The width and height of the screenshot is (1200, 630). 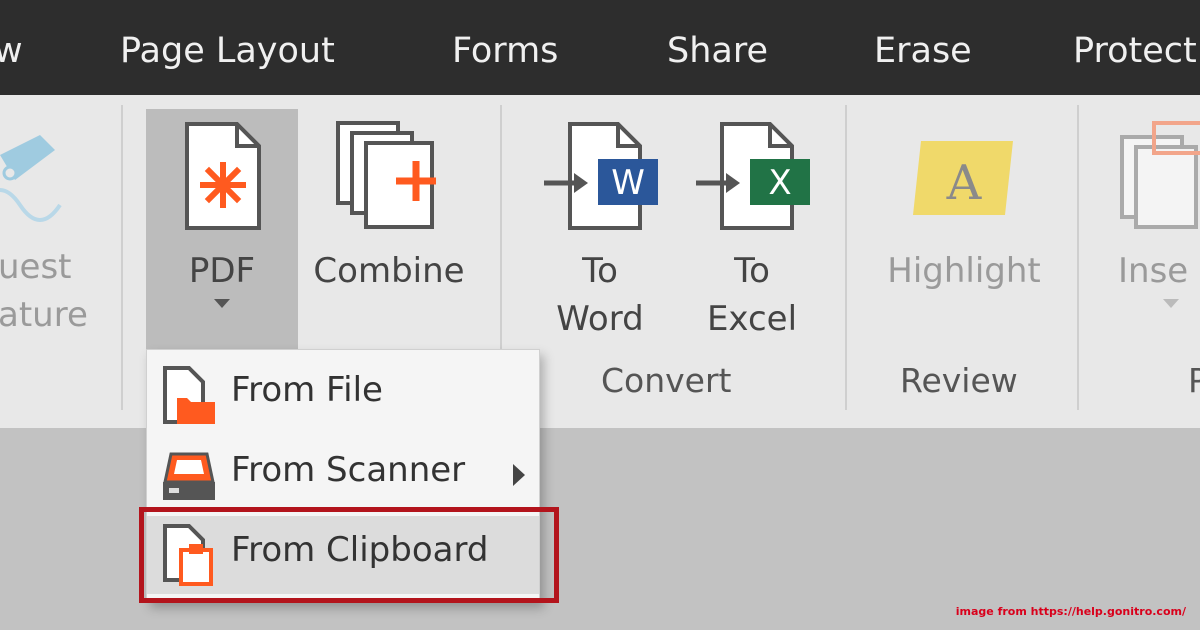 I want to click on from-file-label: From File, so click(x=307, y=390).